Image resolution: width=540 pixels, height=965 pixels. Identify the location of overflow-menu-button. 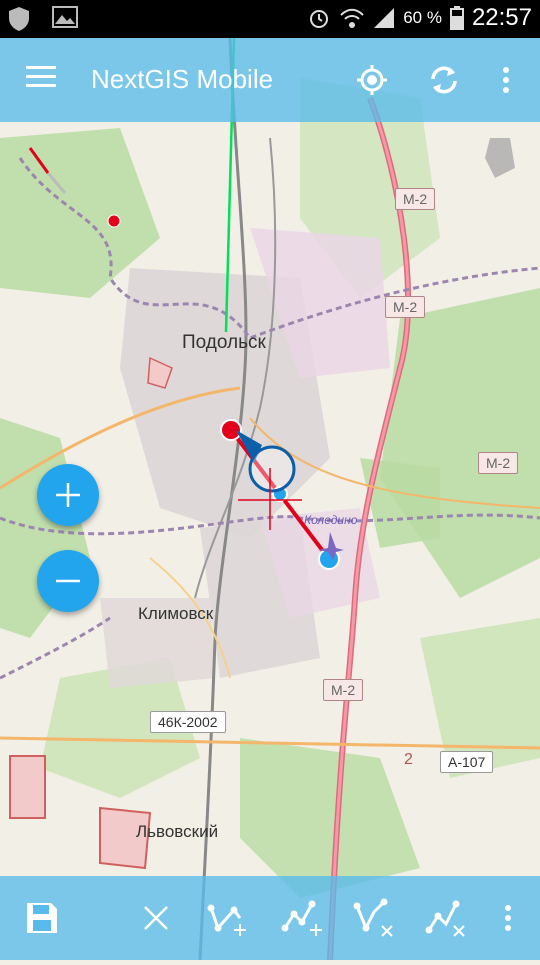
(506, 80).